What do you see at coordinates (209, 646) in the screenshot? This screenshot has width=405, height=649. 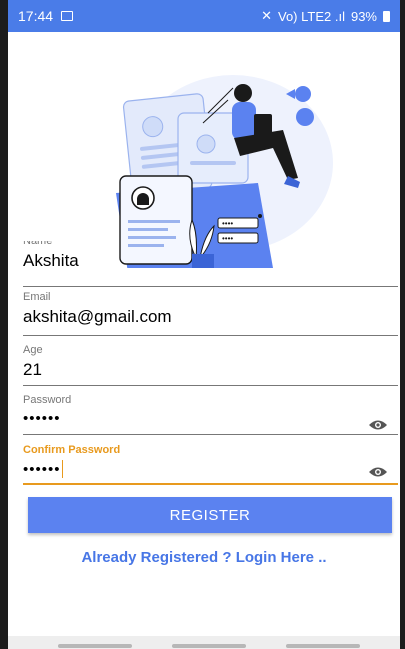 I see `nav-home-button` at bounding box center [209, 646].